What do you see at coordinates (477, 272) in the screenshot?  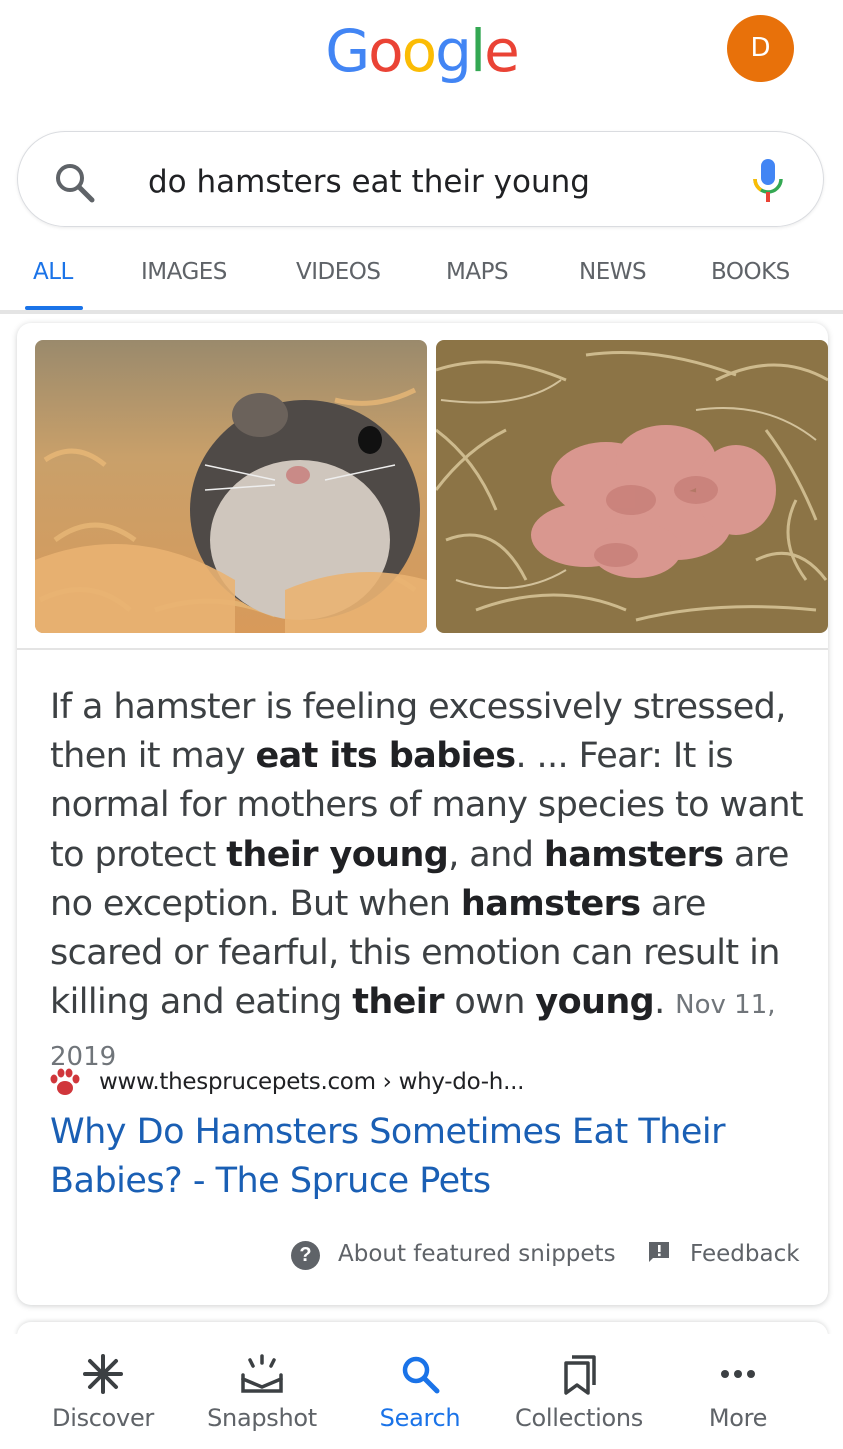 I see `tab-maps: MAPS` at bounding box center [477, 272].